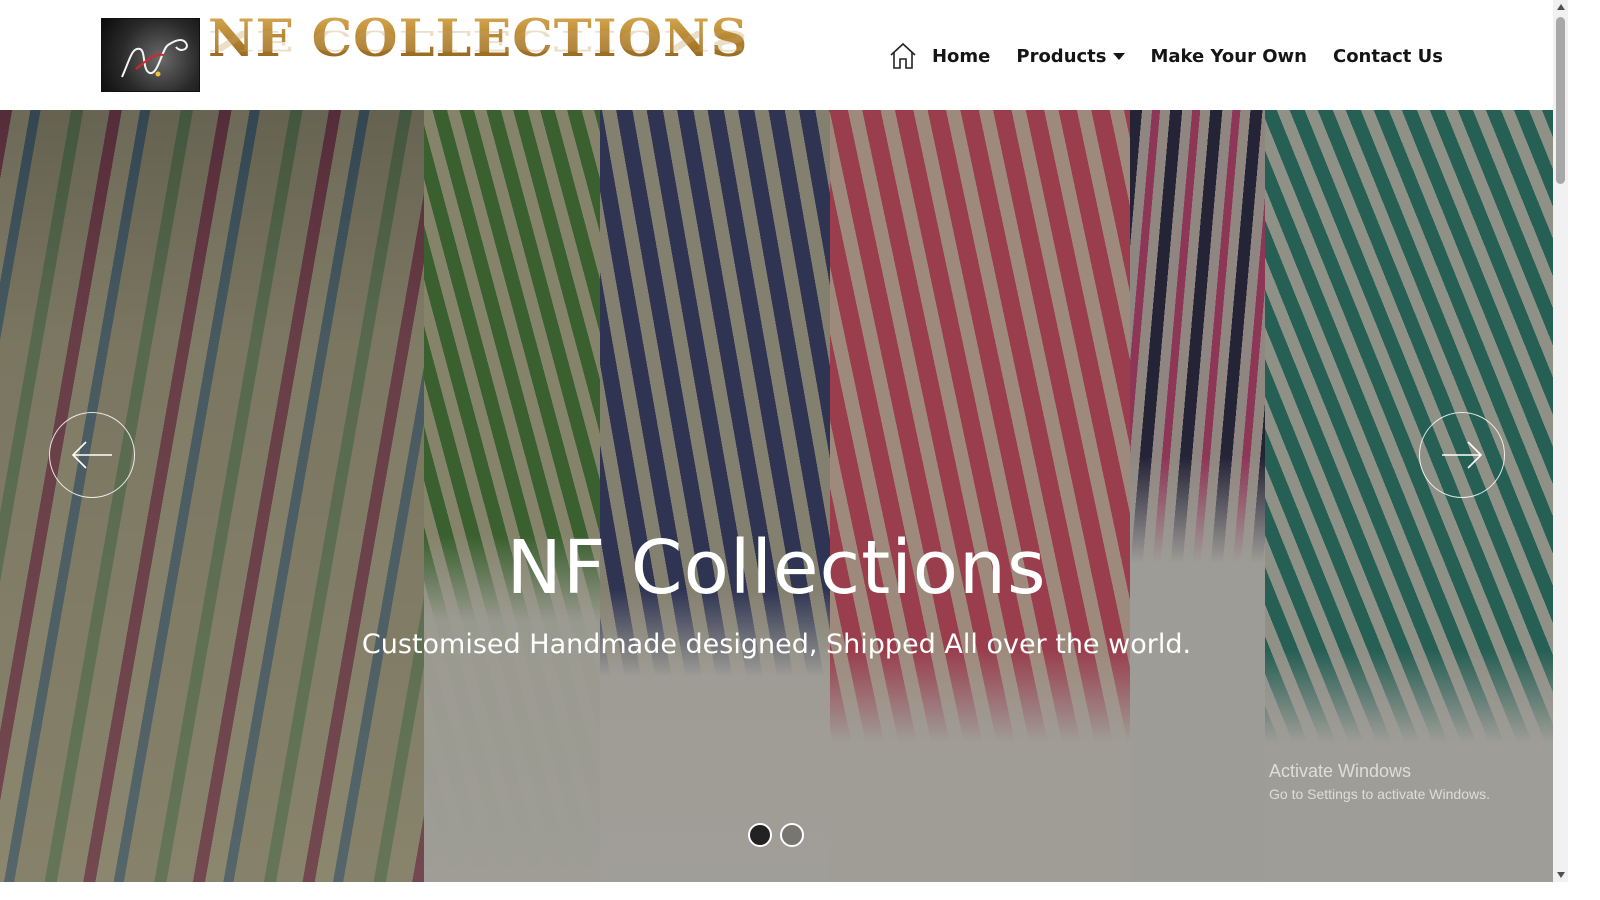  I want to click on carousel-indicators, so click(780, 835).